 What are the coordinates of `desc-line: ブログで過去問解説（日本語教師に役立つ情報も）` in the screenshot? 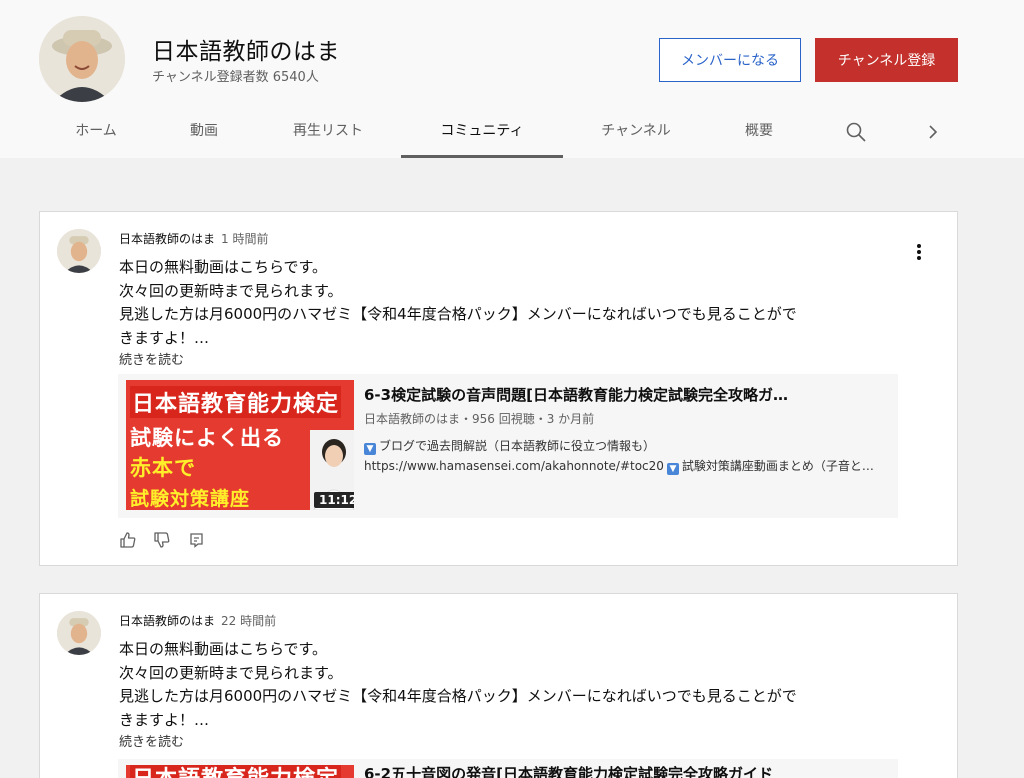 It's located at (517, 446).